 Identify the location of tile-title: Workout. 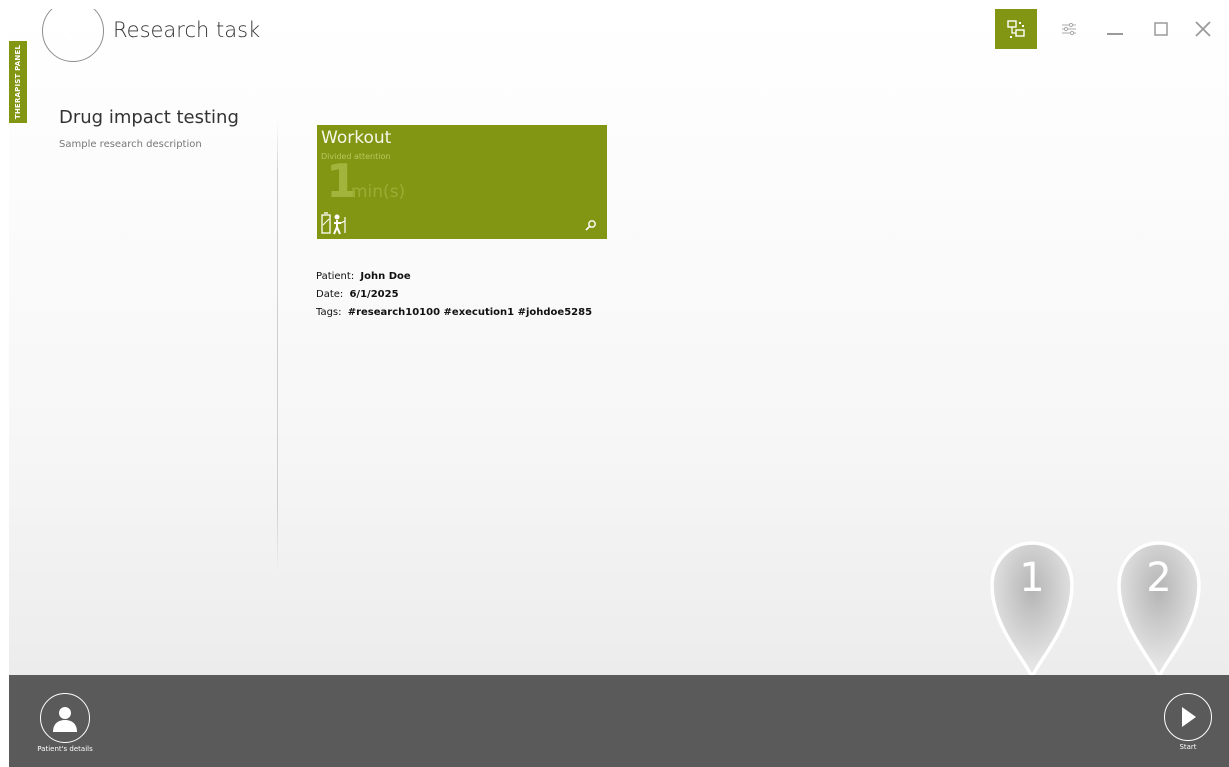
(356, 138).